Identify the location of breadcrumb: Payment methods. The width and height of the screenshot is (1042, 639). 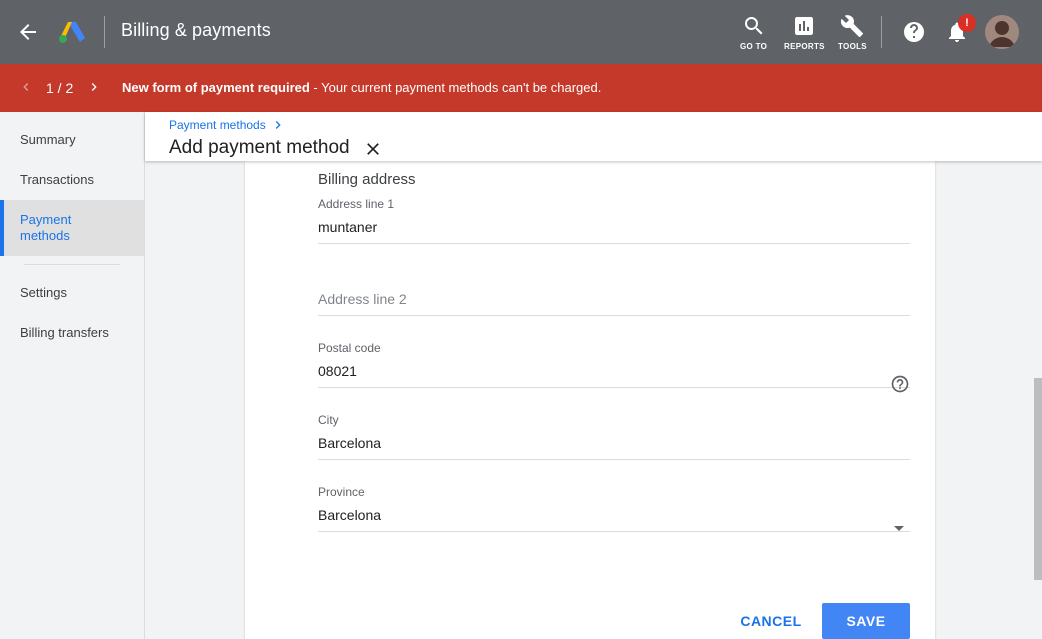
(227, 125).